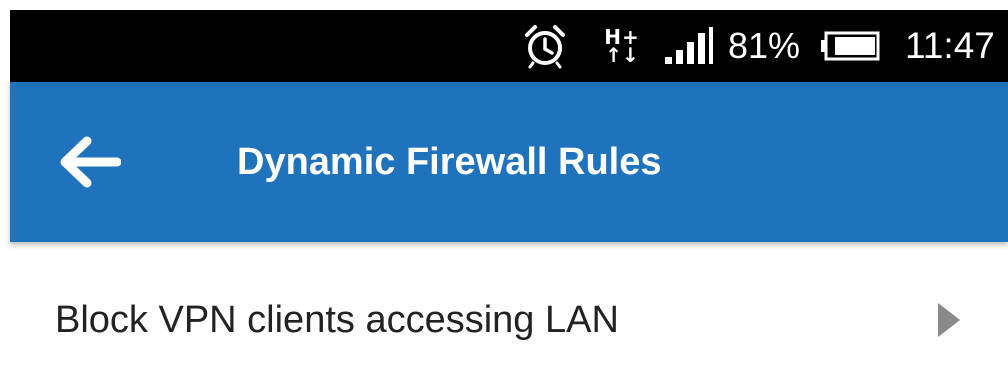 Image resolution: width=1008 pixels, height=391 pixels. I want to click on back-button, so click(90, 162).